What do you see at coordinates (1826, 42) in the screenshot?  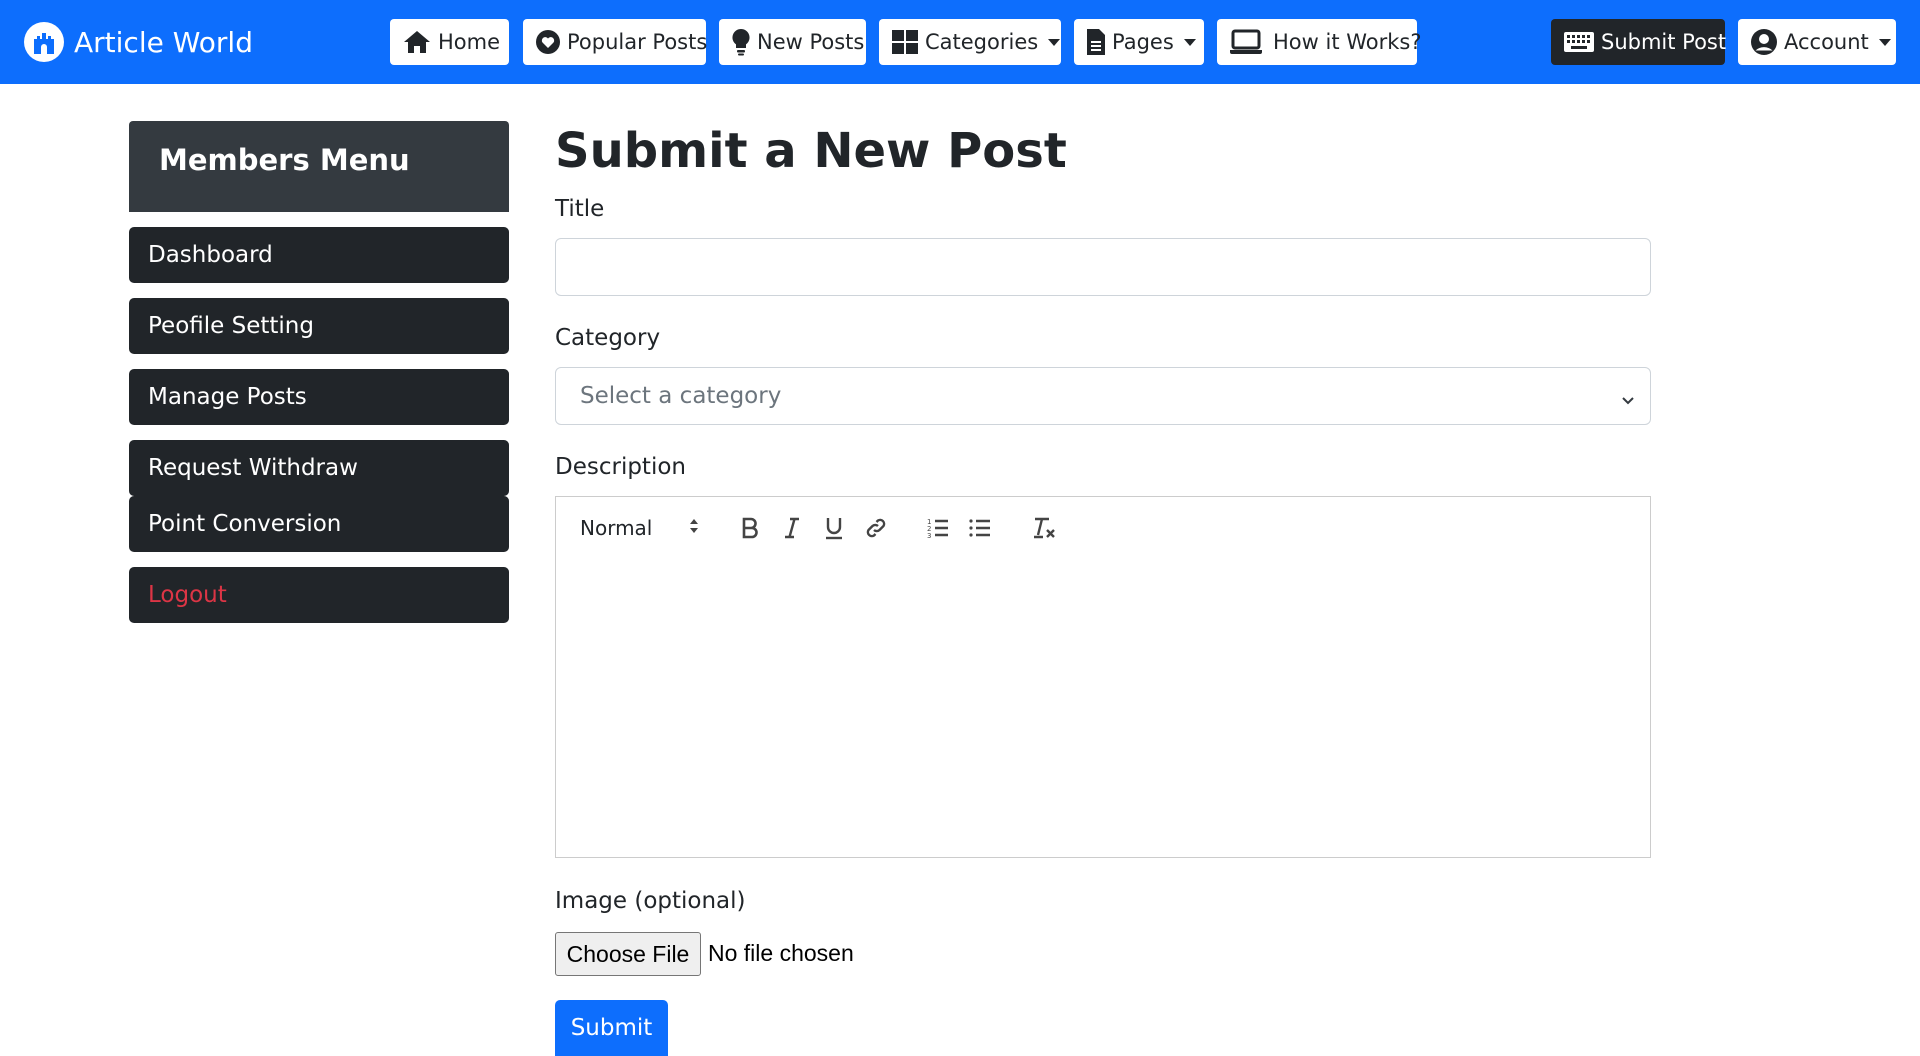 I see `account-label: Account` at bounding box center [1826, 42].